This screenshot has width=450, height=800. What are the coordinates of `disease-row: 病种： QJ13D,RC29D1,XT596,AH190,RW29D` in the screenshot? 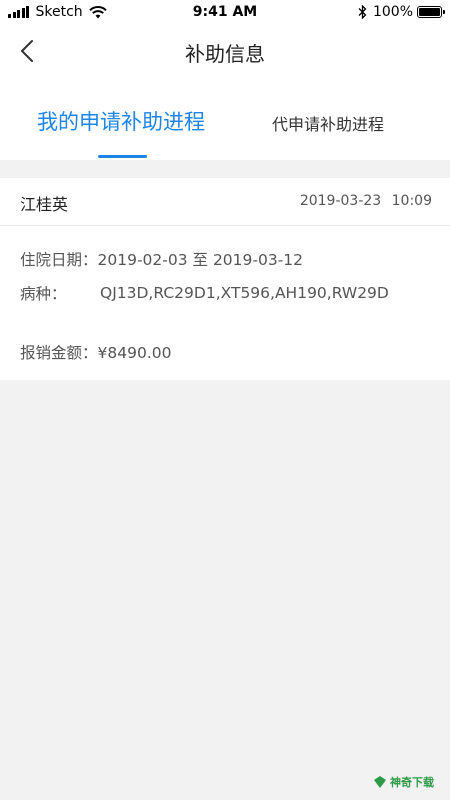 It's located at (204, 293).